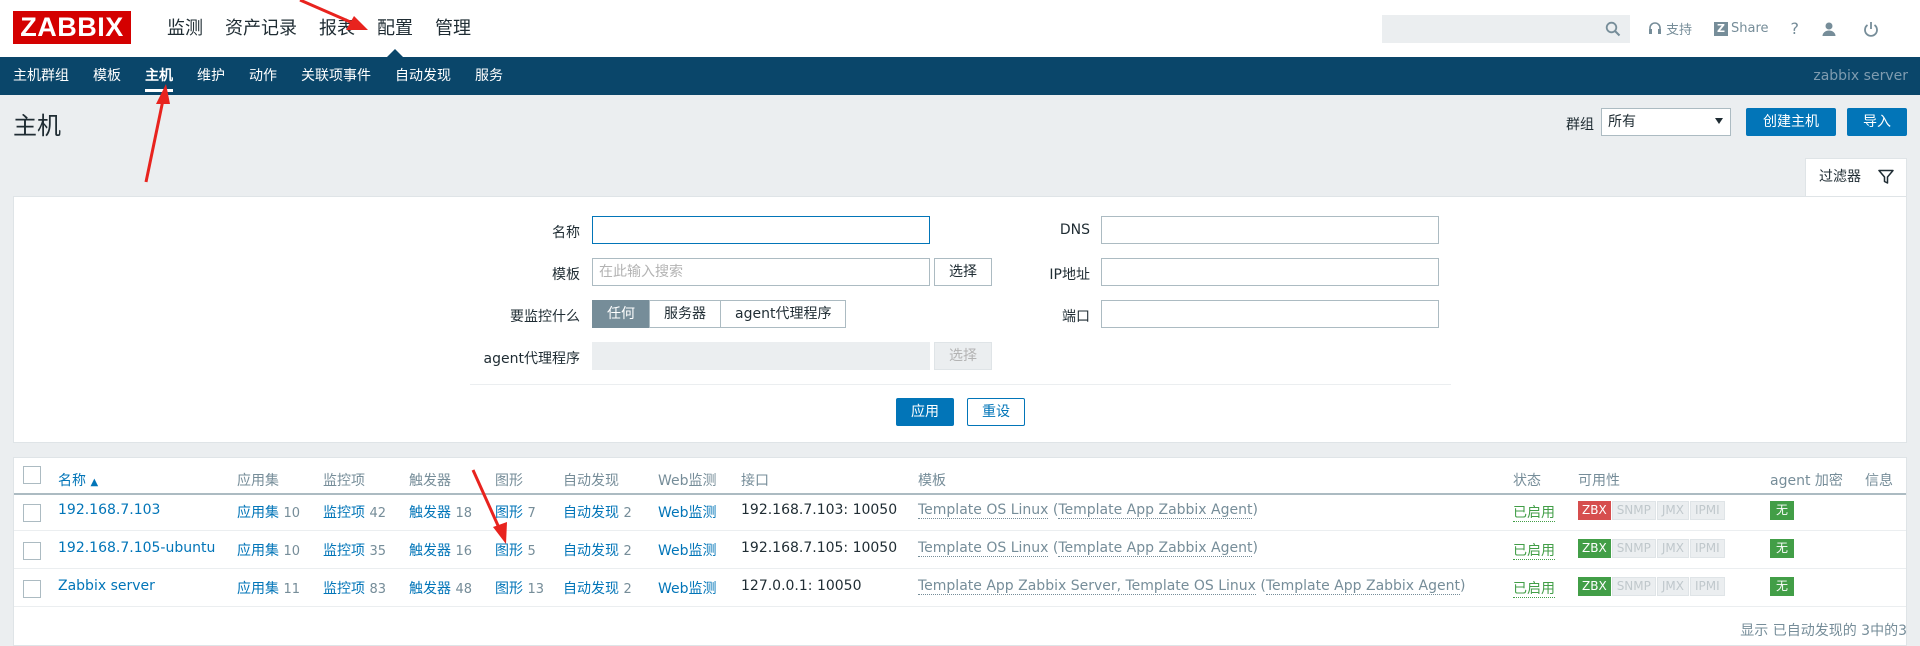  I want to click on support-link: 支持, so click(1670, 28).